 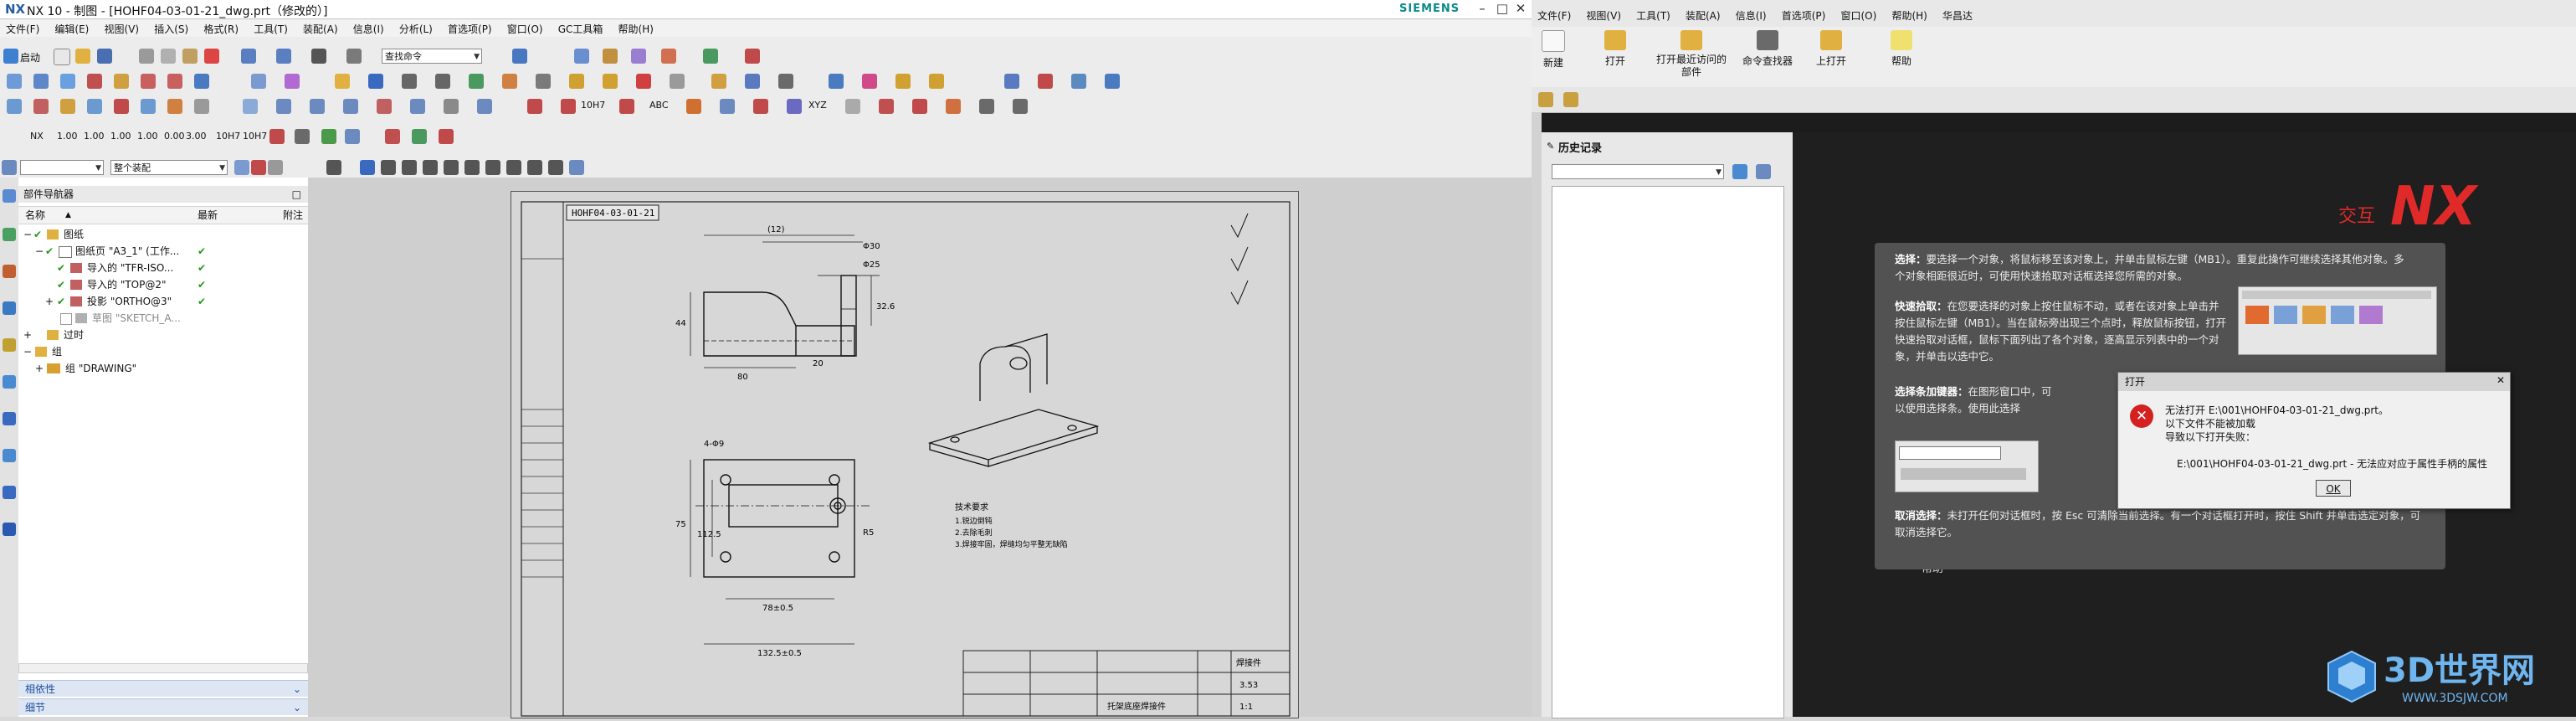 I want to click on table-icon, so click(x=752, y=81).